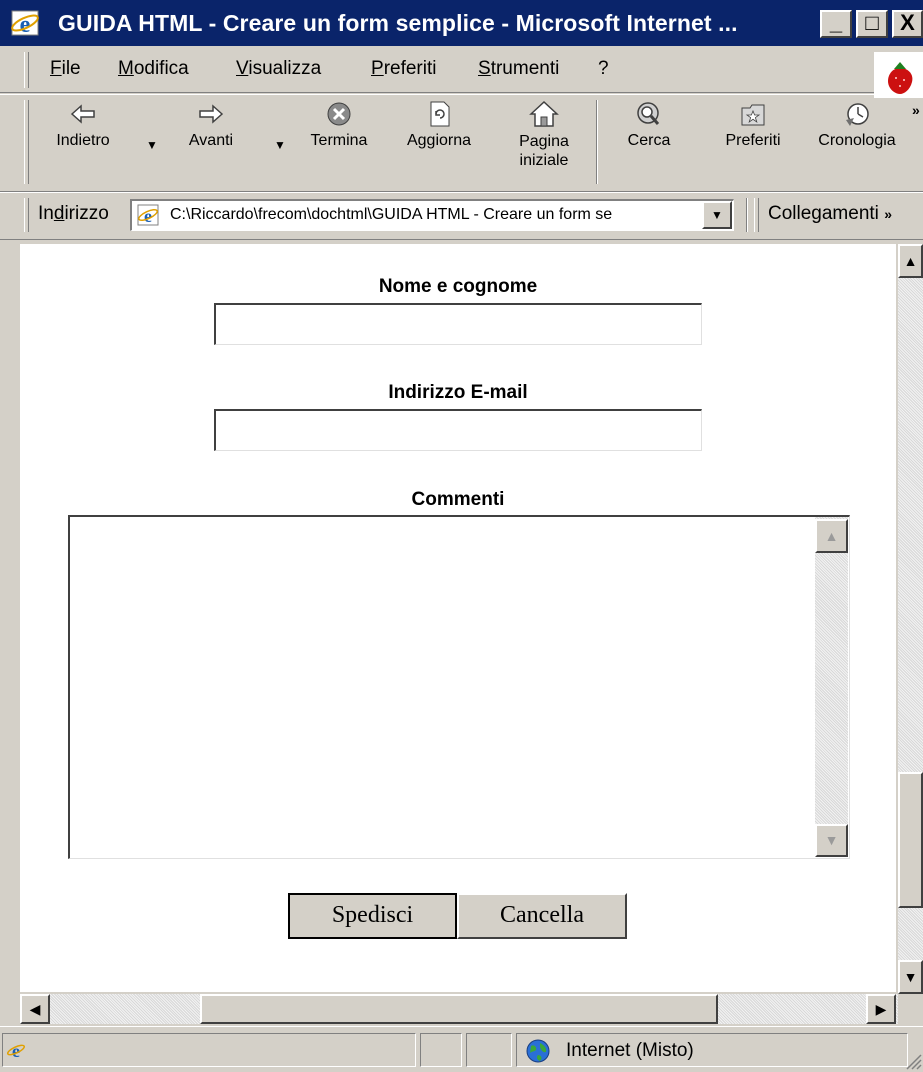 The image size is (923, 1072). Describe the element at coordinates (916, 110) in the screenshot. I see `toolbar-chevron-icon: »` at that location.